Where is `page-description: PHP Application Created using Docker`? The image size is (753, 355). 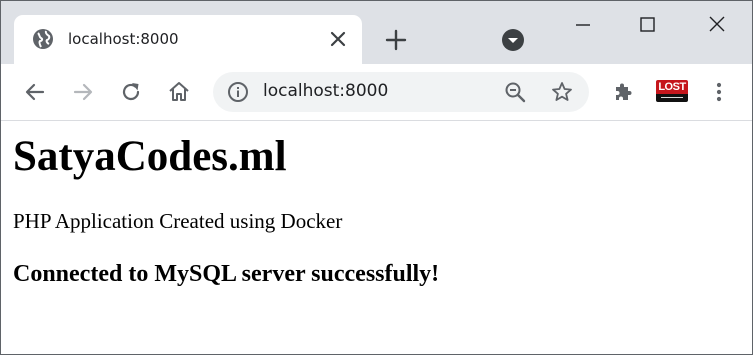 page-description: PHP Application Created using Docker is located at coordinates (178, 221).